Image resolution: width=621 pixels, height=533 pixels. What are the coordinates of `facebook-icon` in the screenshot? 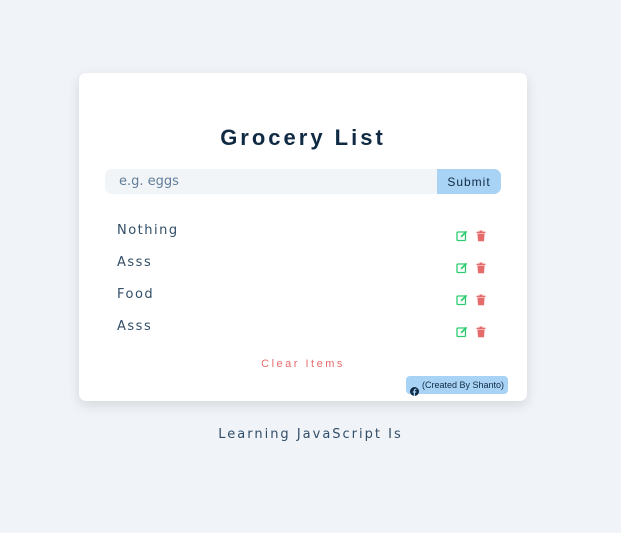 It's located at (414, 388).